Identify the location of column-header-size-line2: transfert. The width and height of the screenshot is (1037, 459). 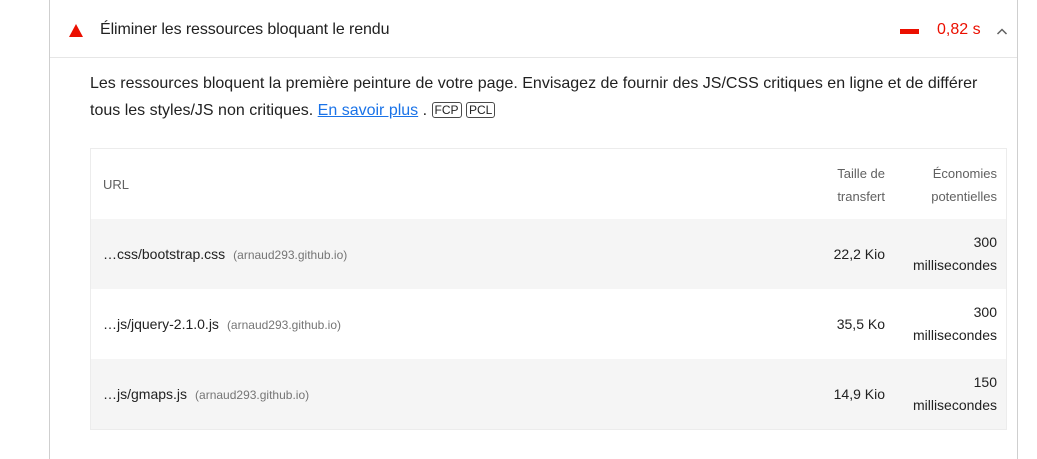
(861, 196).